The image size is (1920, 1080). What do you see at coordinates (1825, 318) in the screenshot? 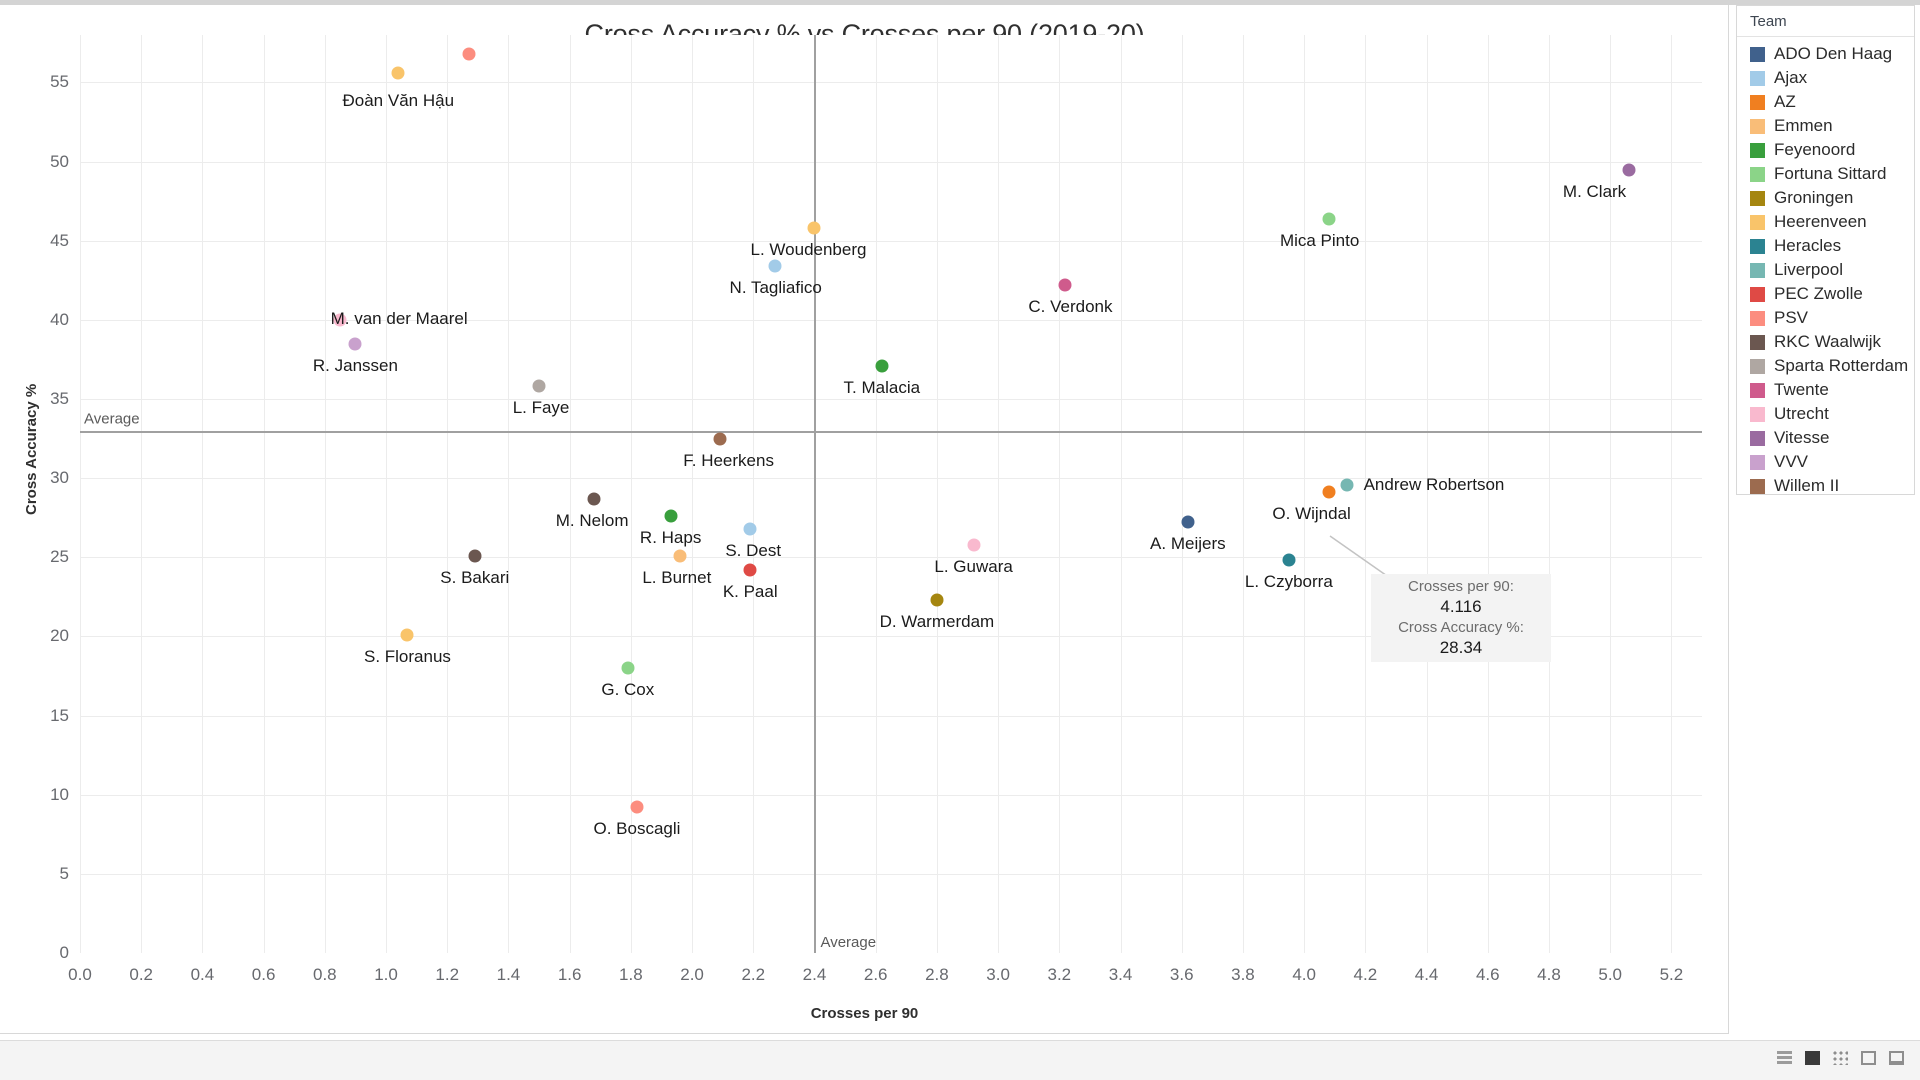
I see `legend-item: PSV` at bounding box center [1825, 318].